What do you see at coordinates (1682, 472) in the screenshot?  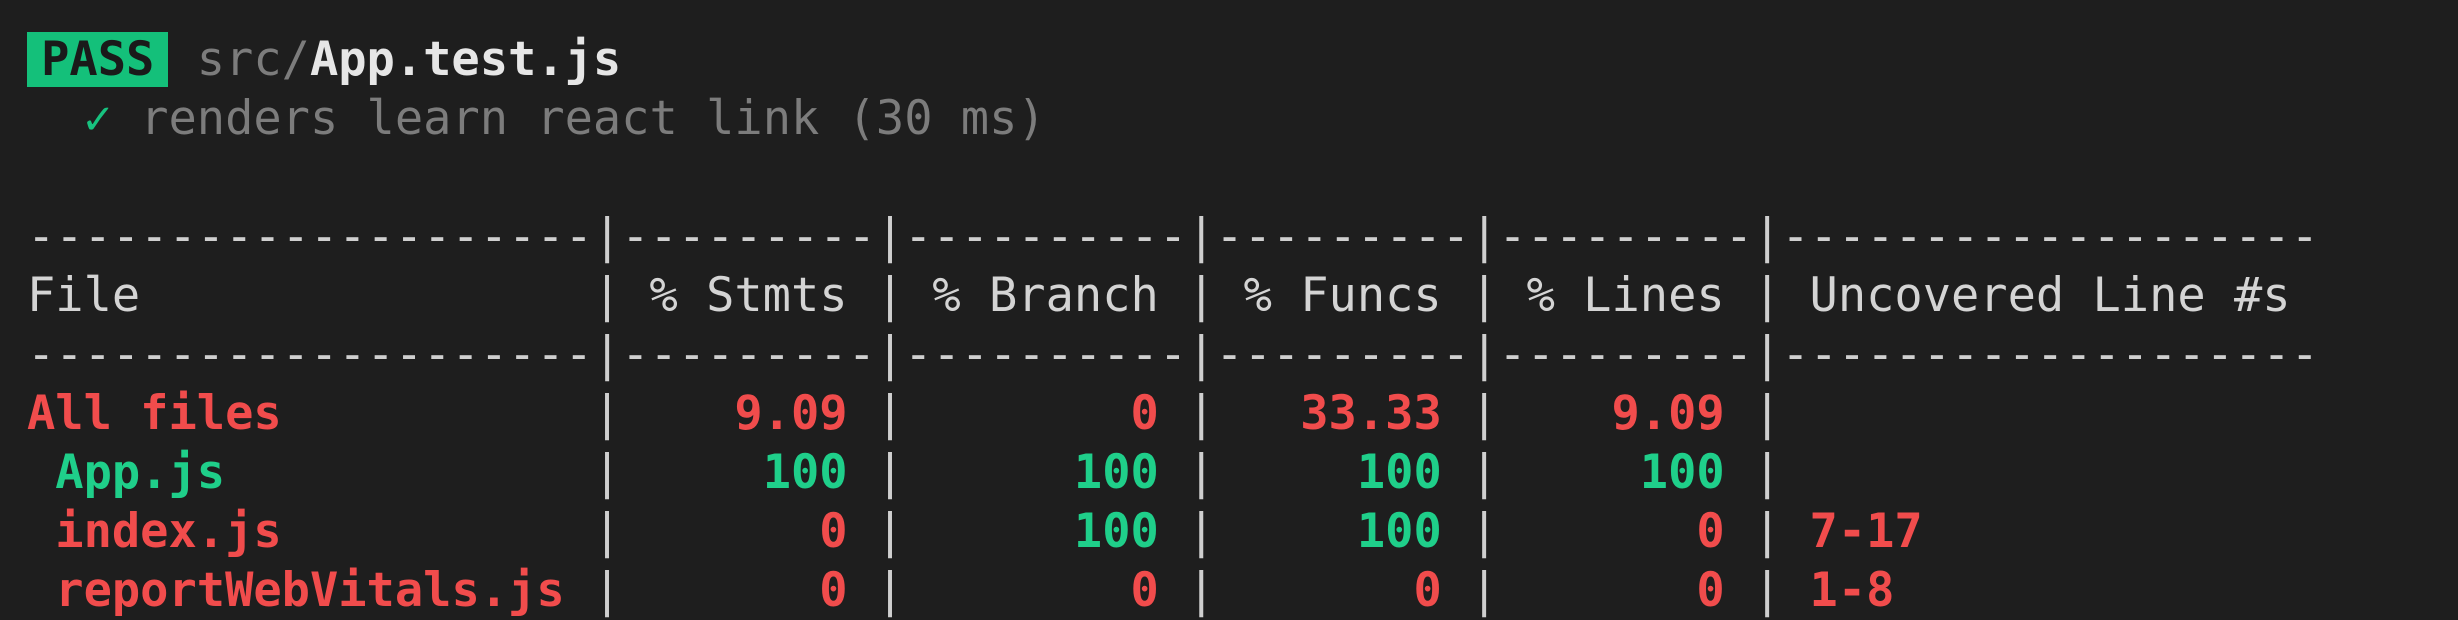 I see `cell-lines: 100` at bounding box center [1682, 472].